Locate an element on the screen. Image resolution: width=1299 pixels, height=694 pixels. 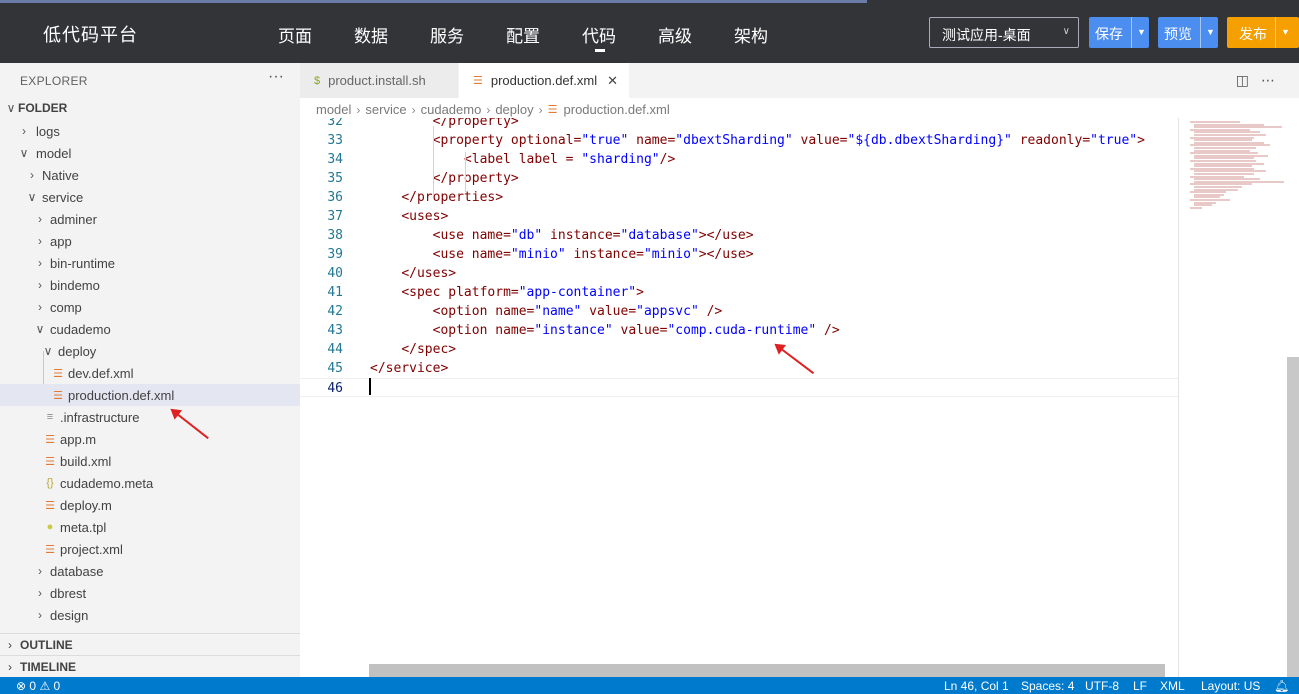
tree-item-infrastructure: ≡ .infrastructure is located at coordinates (150, 417).